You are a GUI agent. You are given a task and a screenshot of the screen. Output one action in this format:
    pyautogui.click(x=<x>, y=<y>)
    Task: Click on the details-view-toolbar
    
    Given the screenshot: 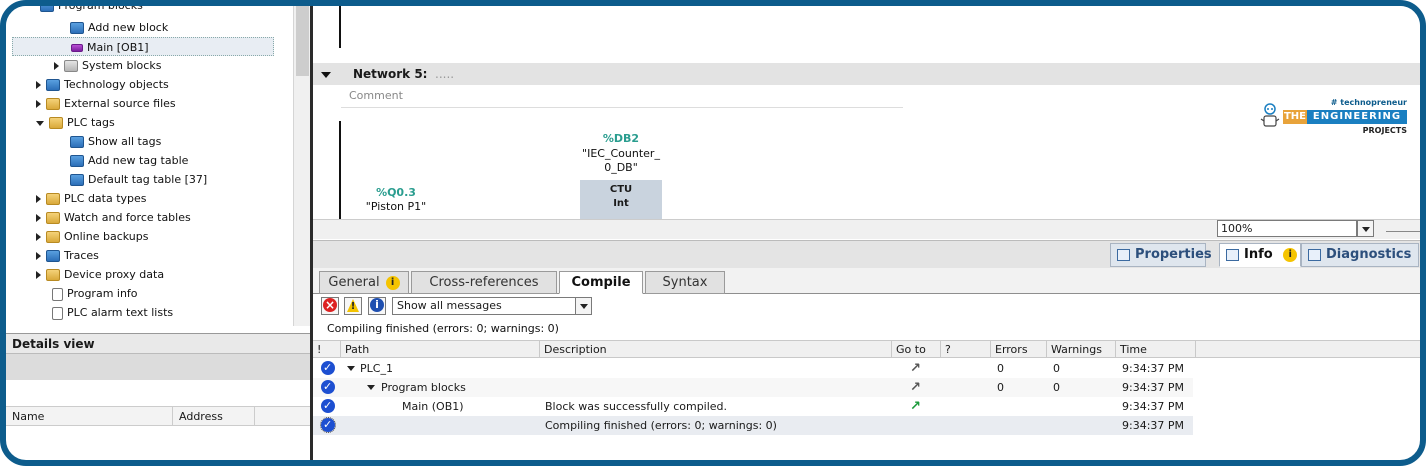 What is the action you would take?
    pyautogui.click(x=158, y=367)
    